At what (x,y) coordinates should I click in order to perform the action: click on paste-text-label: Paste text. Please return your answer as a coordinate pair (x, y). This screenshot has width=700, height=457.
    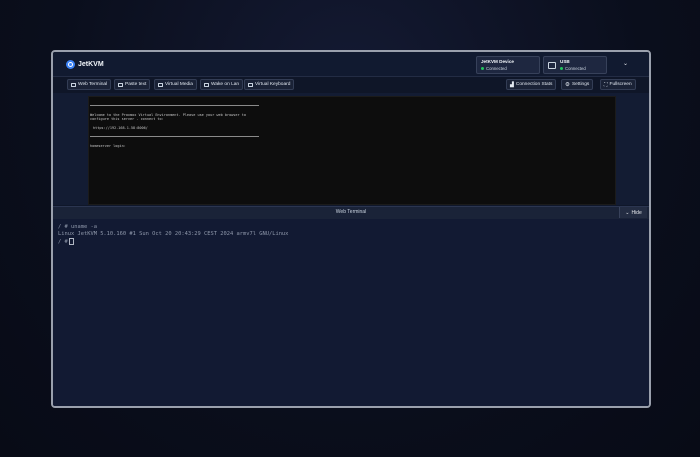
    Looking at the image, I should click on (136, 84).